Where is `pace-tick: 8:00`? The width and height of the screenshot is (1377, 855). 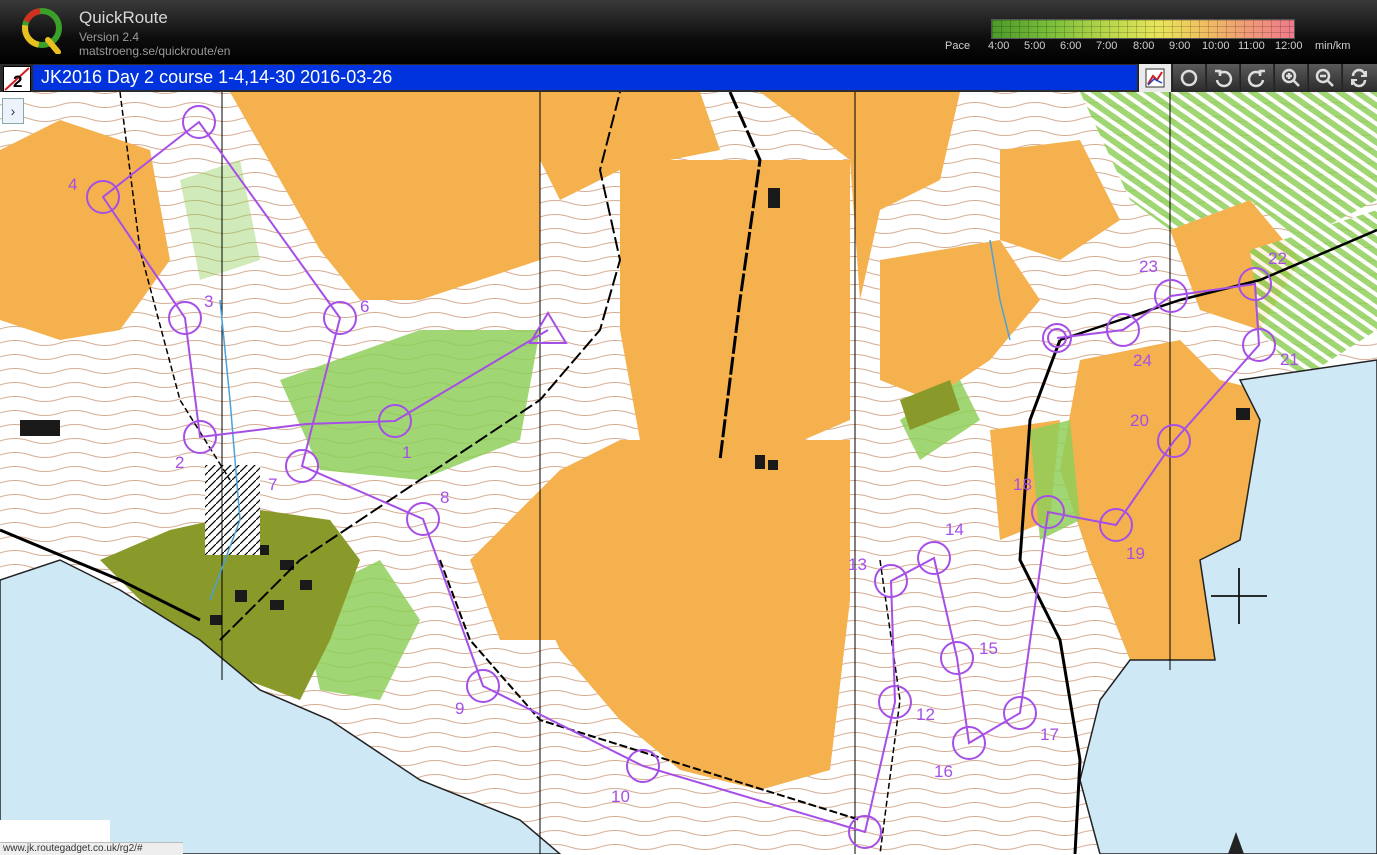
pace-tick: 8:00 is located at coordinates (1144, 46).